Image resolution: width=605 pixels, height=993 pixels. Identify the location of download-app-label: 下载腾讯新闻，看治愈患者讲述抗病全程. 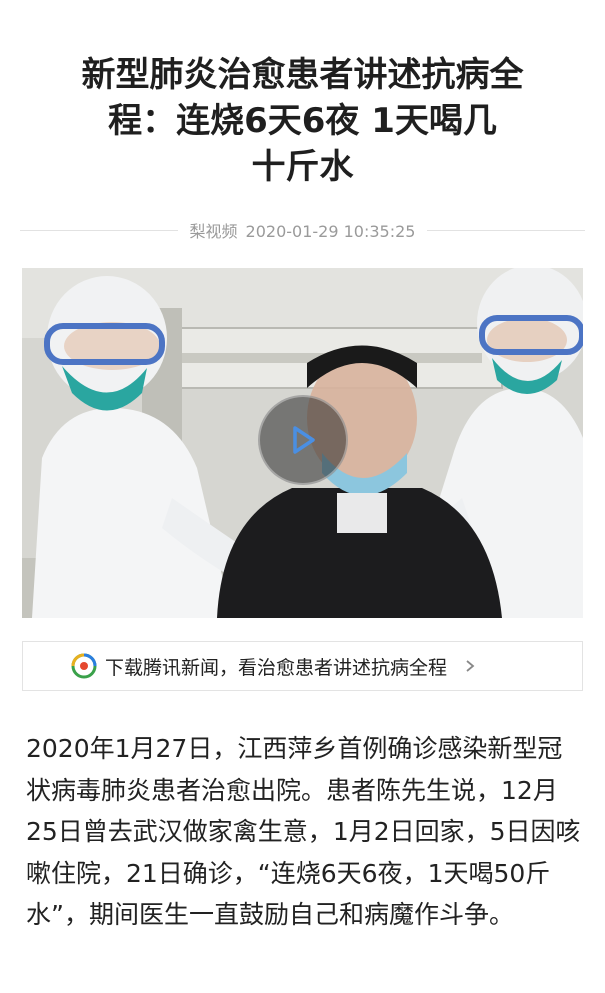
(276, 667).